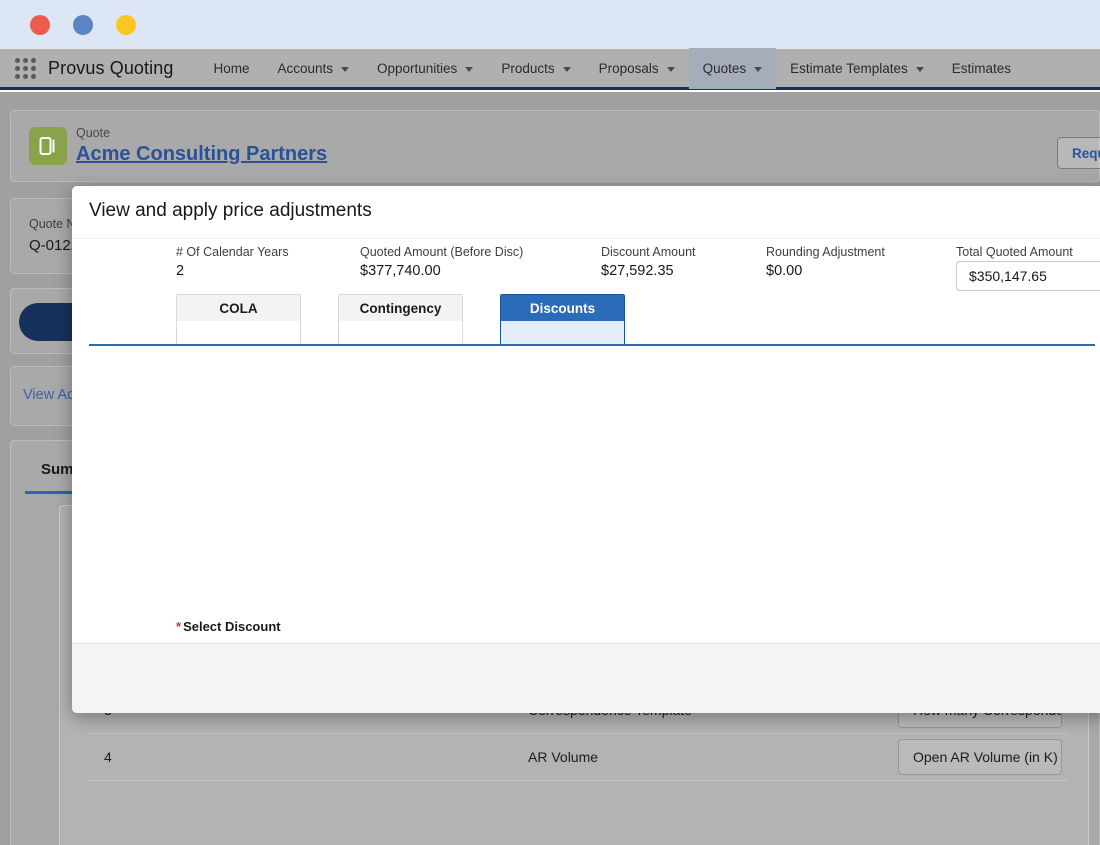  What do you see at coordinates (238, 308) in the screenshot?
I see `tab-label: COLA` at bounding box center [238, 308].